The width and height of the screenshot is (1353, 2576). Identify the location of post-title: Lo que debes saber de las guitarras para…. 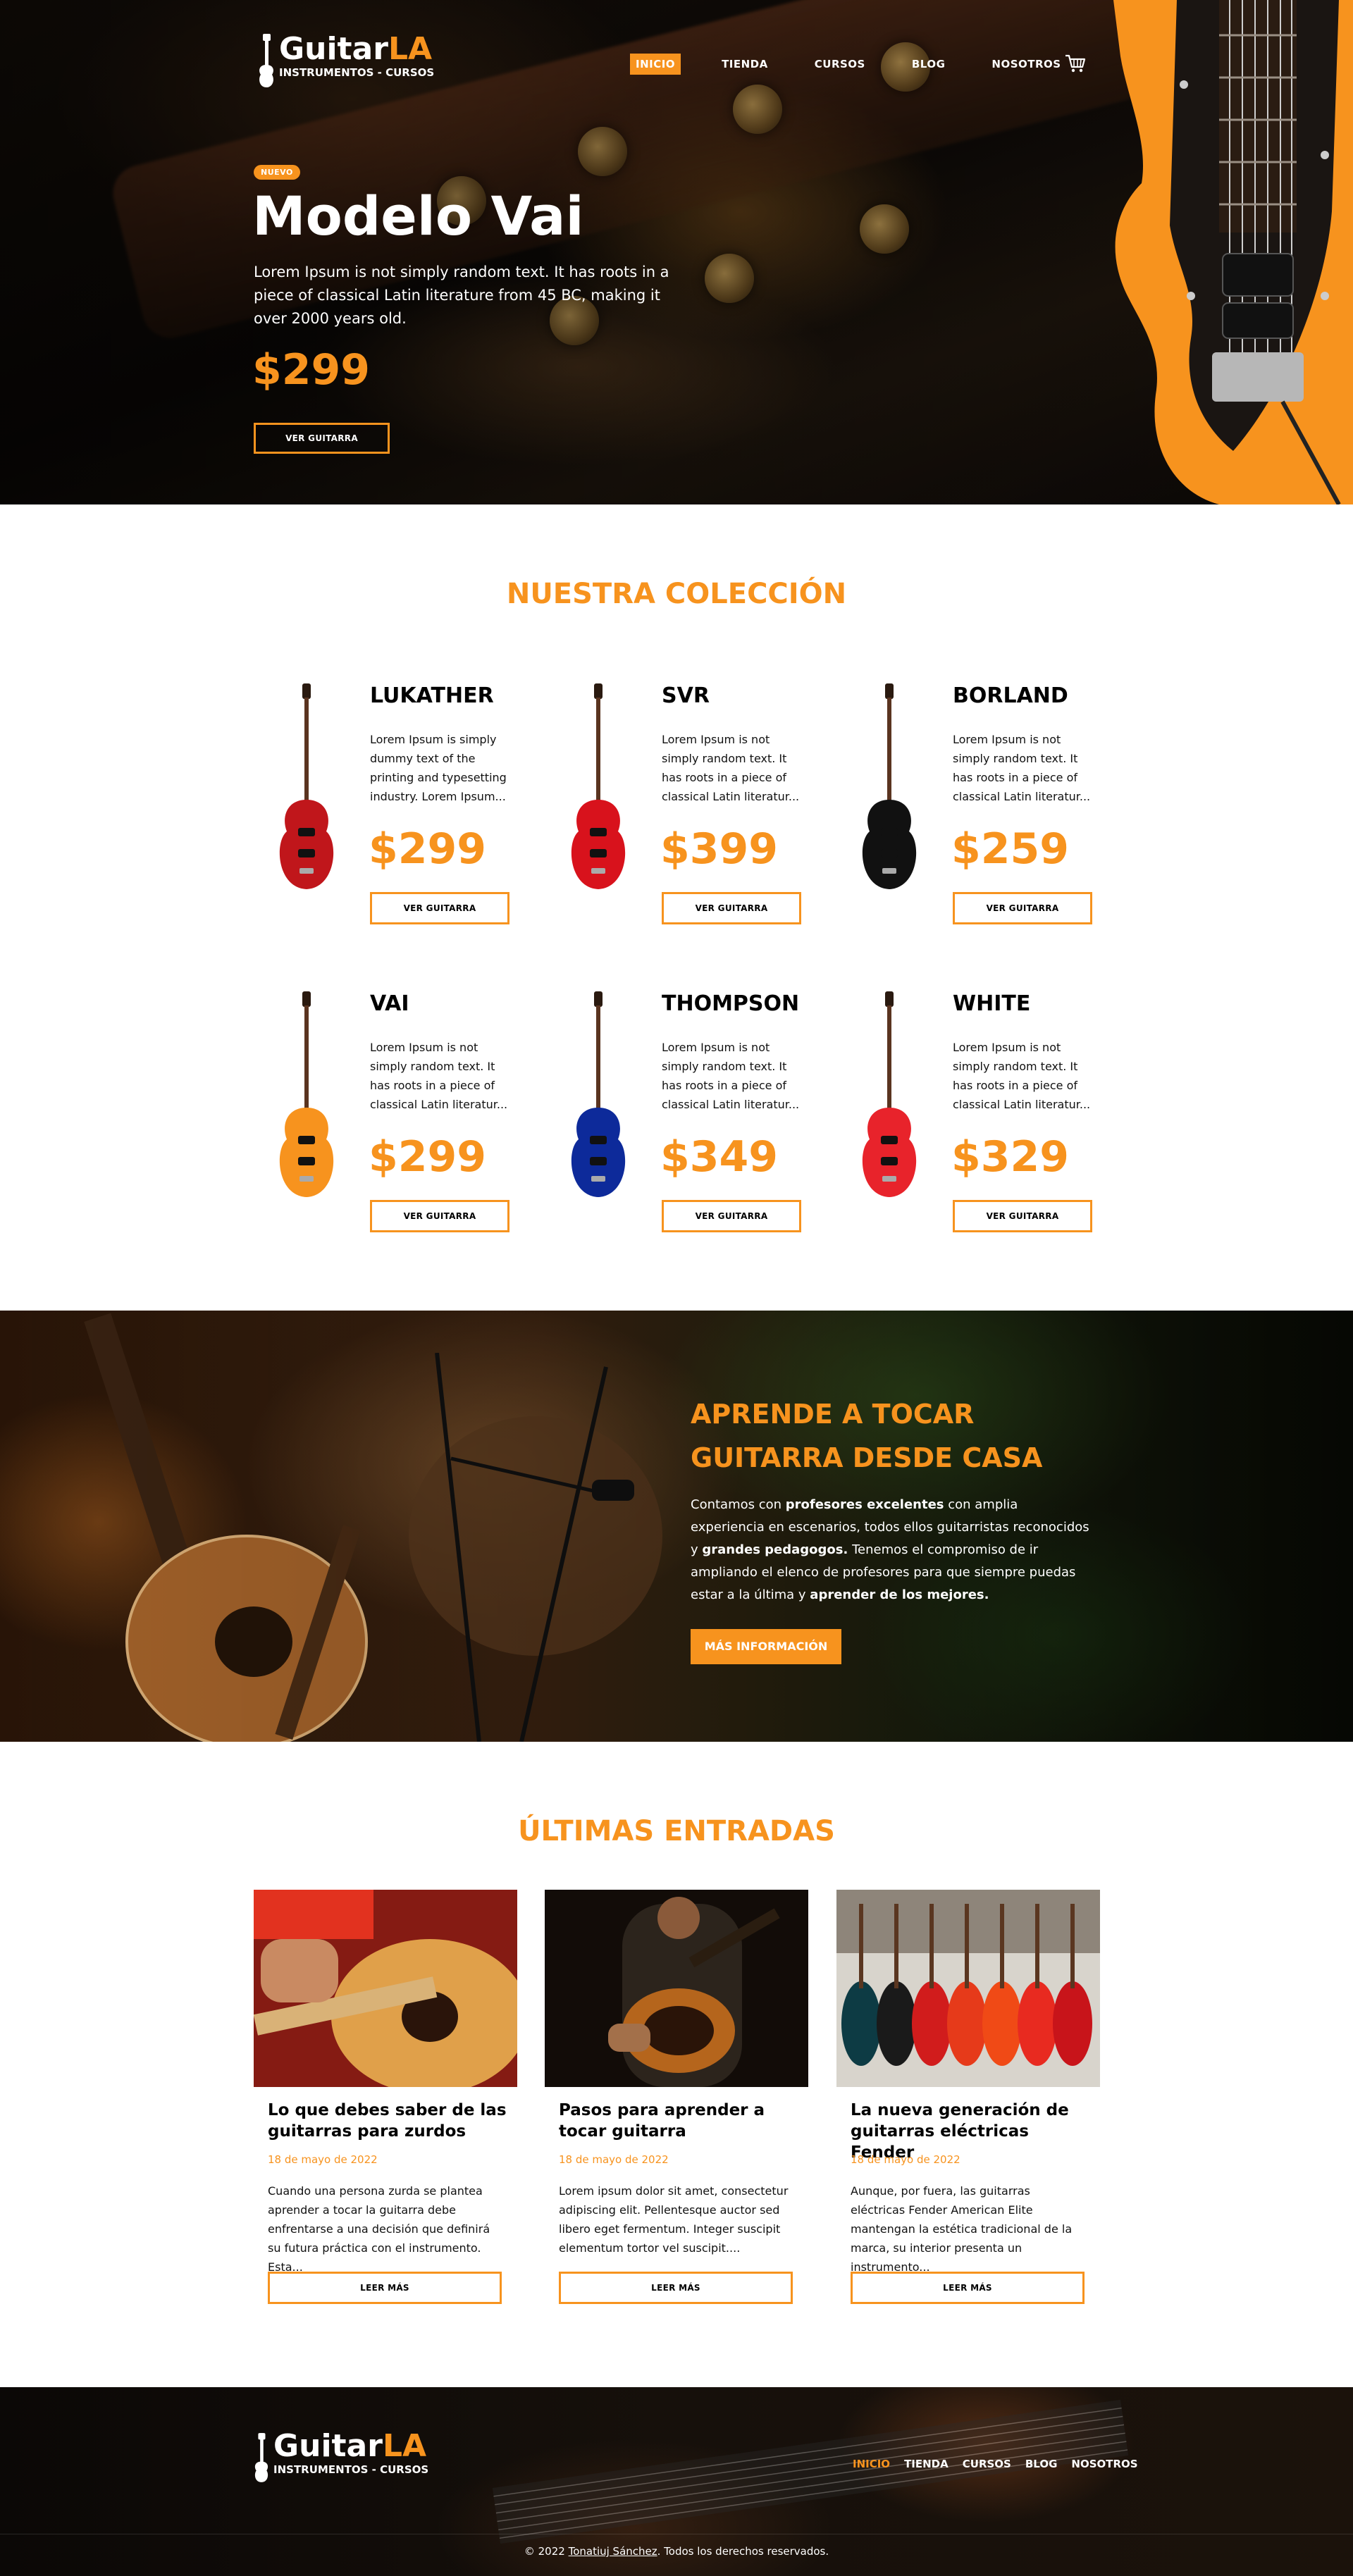
(391, 2121).